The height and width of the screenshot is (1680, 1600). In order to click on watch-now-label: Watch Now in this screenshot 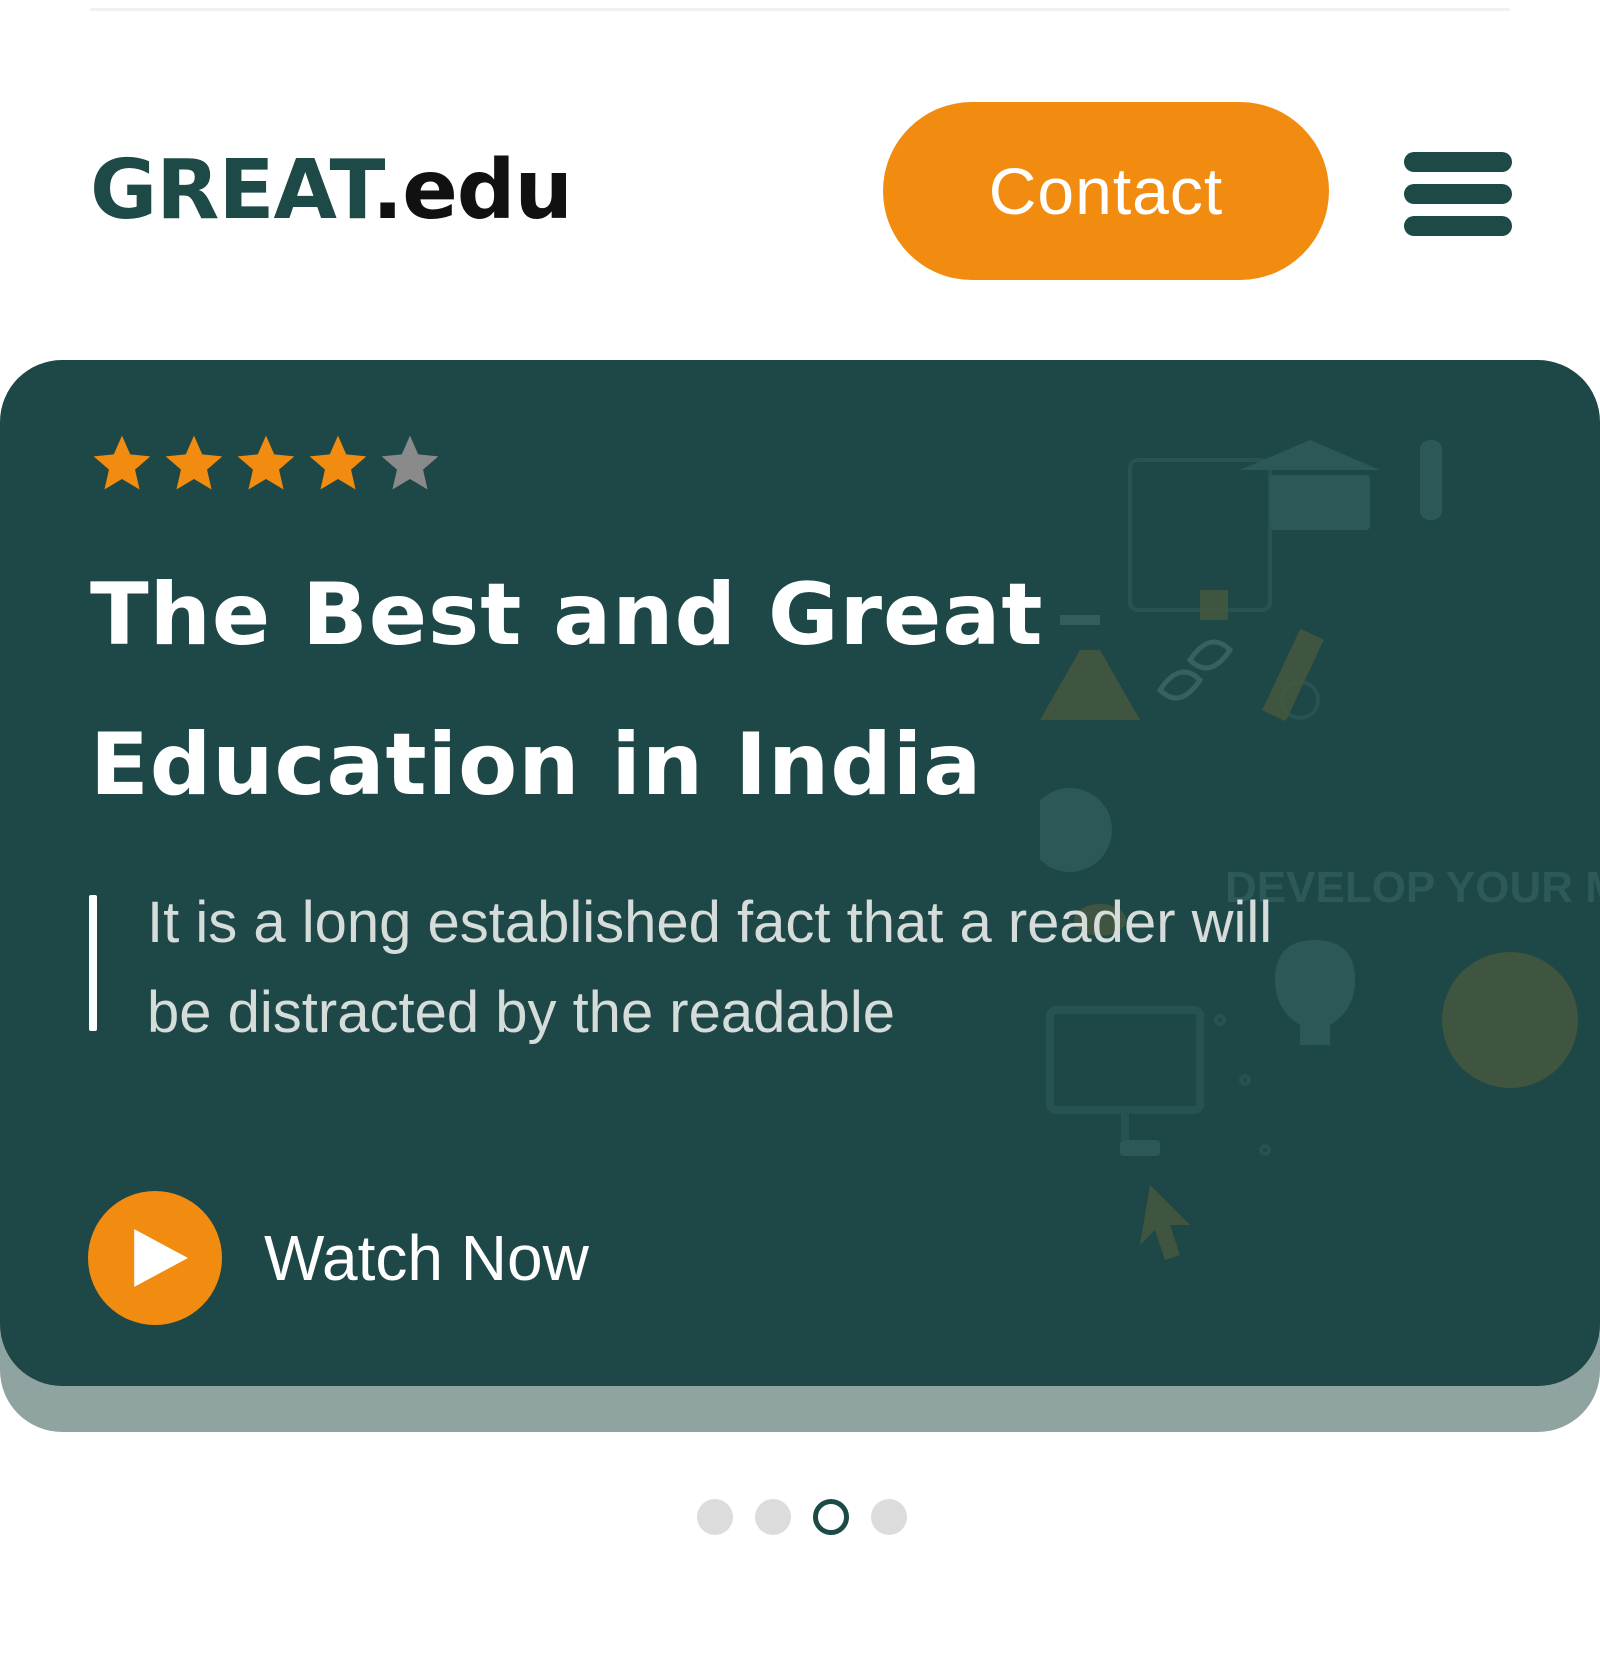, I will do `click(426, 1258)`.